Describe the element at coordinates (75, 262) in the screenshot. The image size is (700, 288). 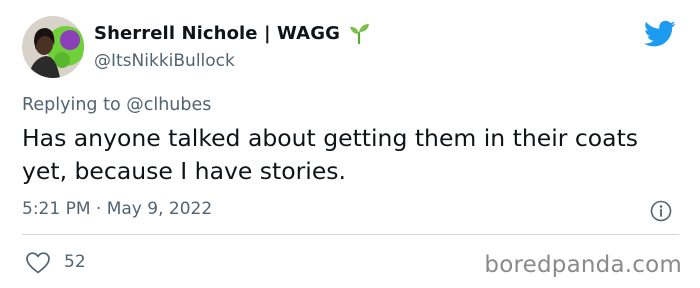
I see `like-count: 52` at that location.